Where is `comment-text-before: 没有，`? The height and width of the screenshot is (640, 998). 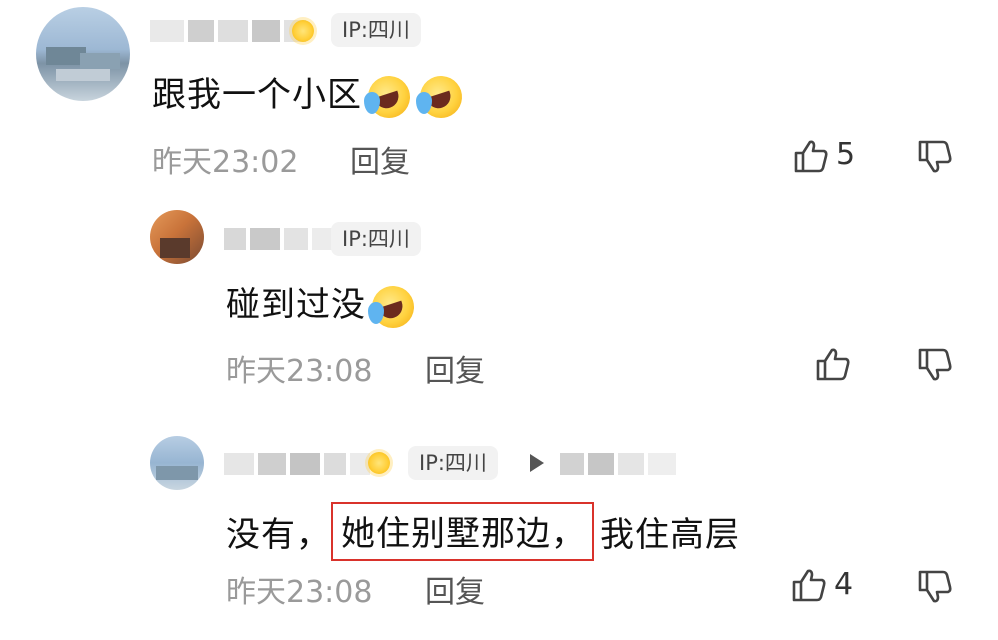
comment-text-before: 没有， is located at coordinates (278, 535).